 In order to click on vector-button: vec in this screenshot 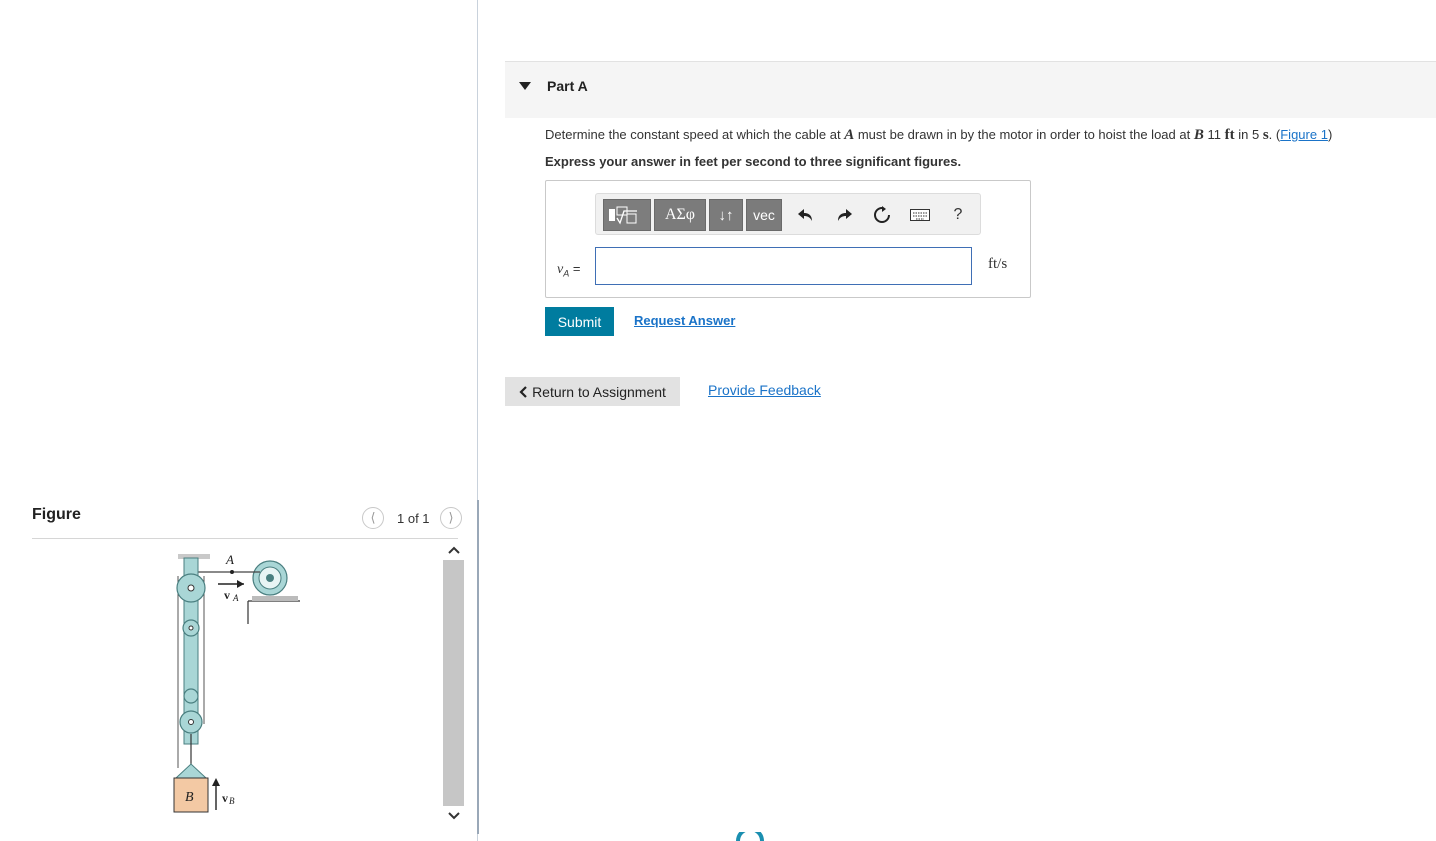, I will do `click(764, 215)`.